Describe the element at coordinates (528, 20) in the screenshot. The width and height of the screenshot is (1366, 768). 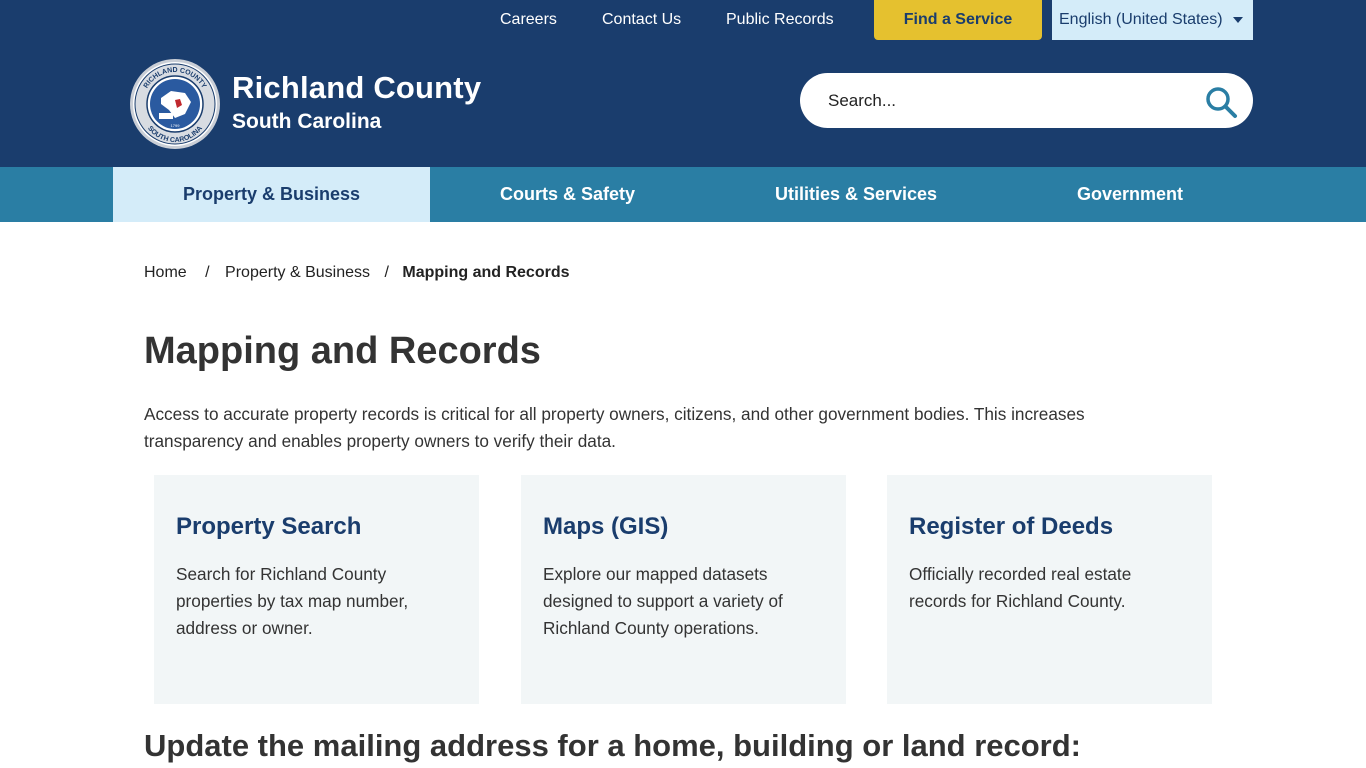
I see `careers-link: Careers` at that location.